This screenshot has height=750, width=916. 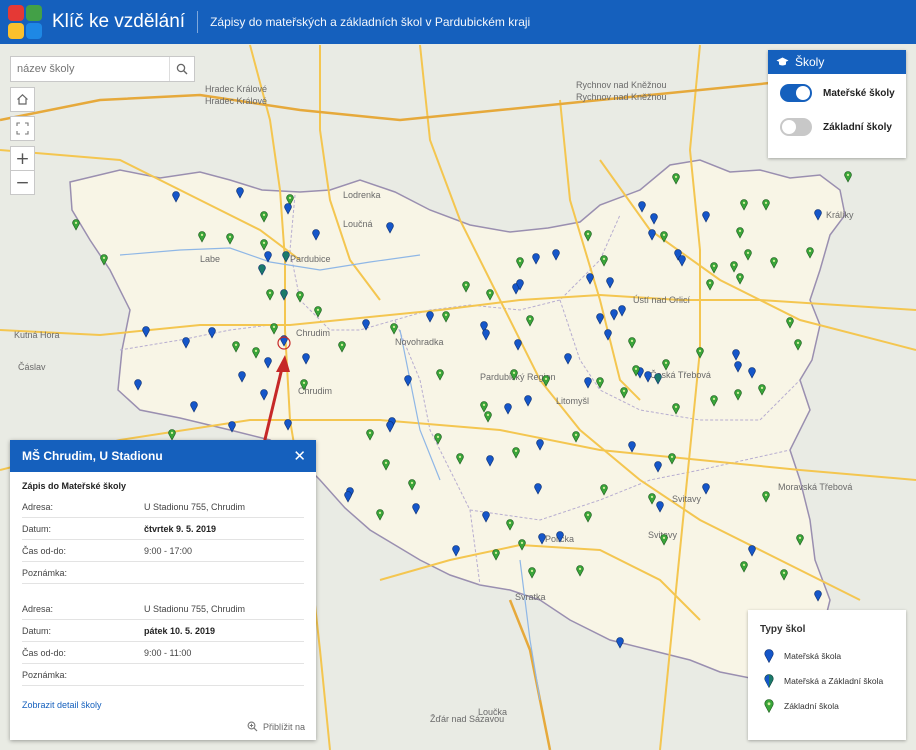 I want to click on place-label: Chrudim, so click(x=313, y=333).